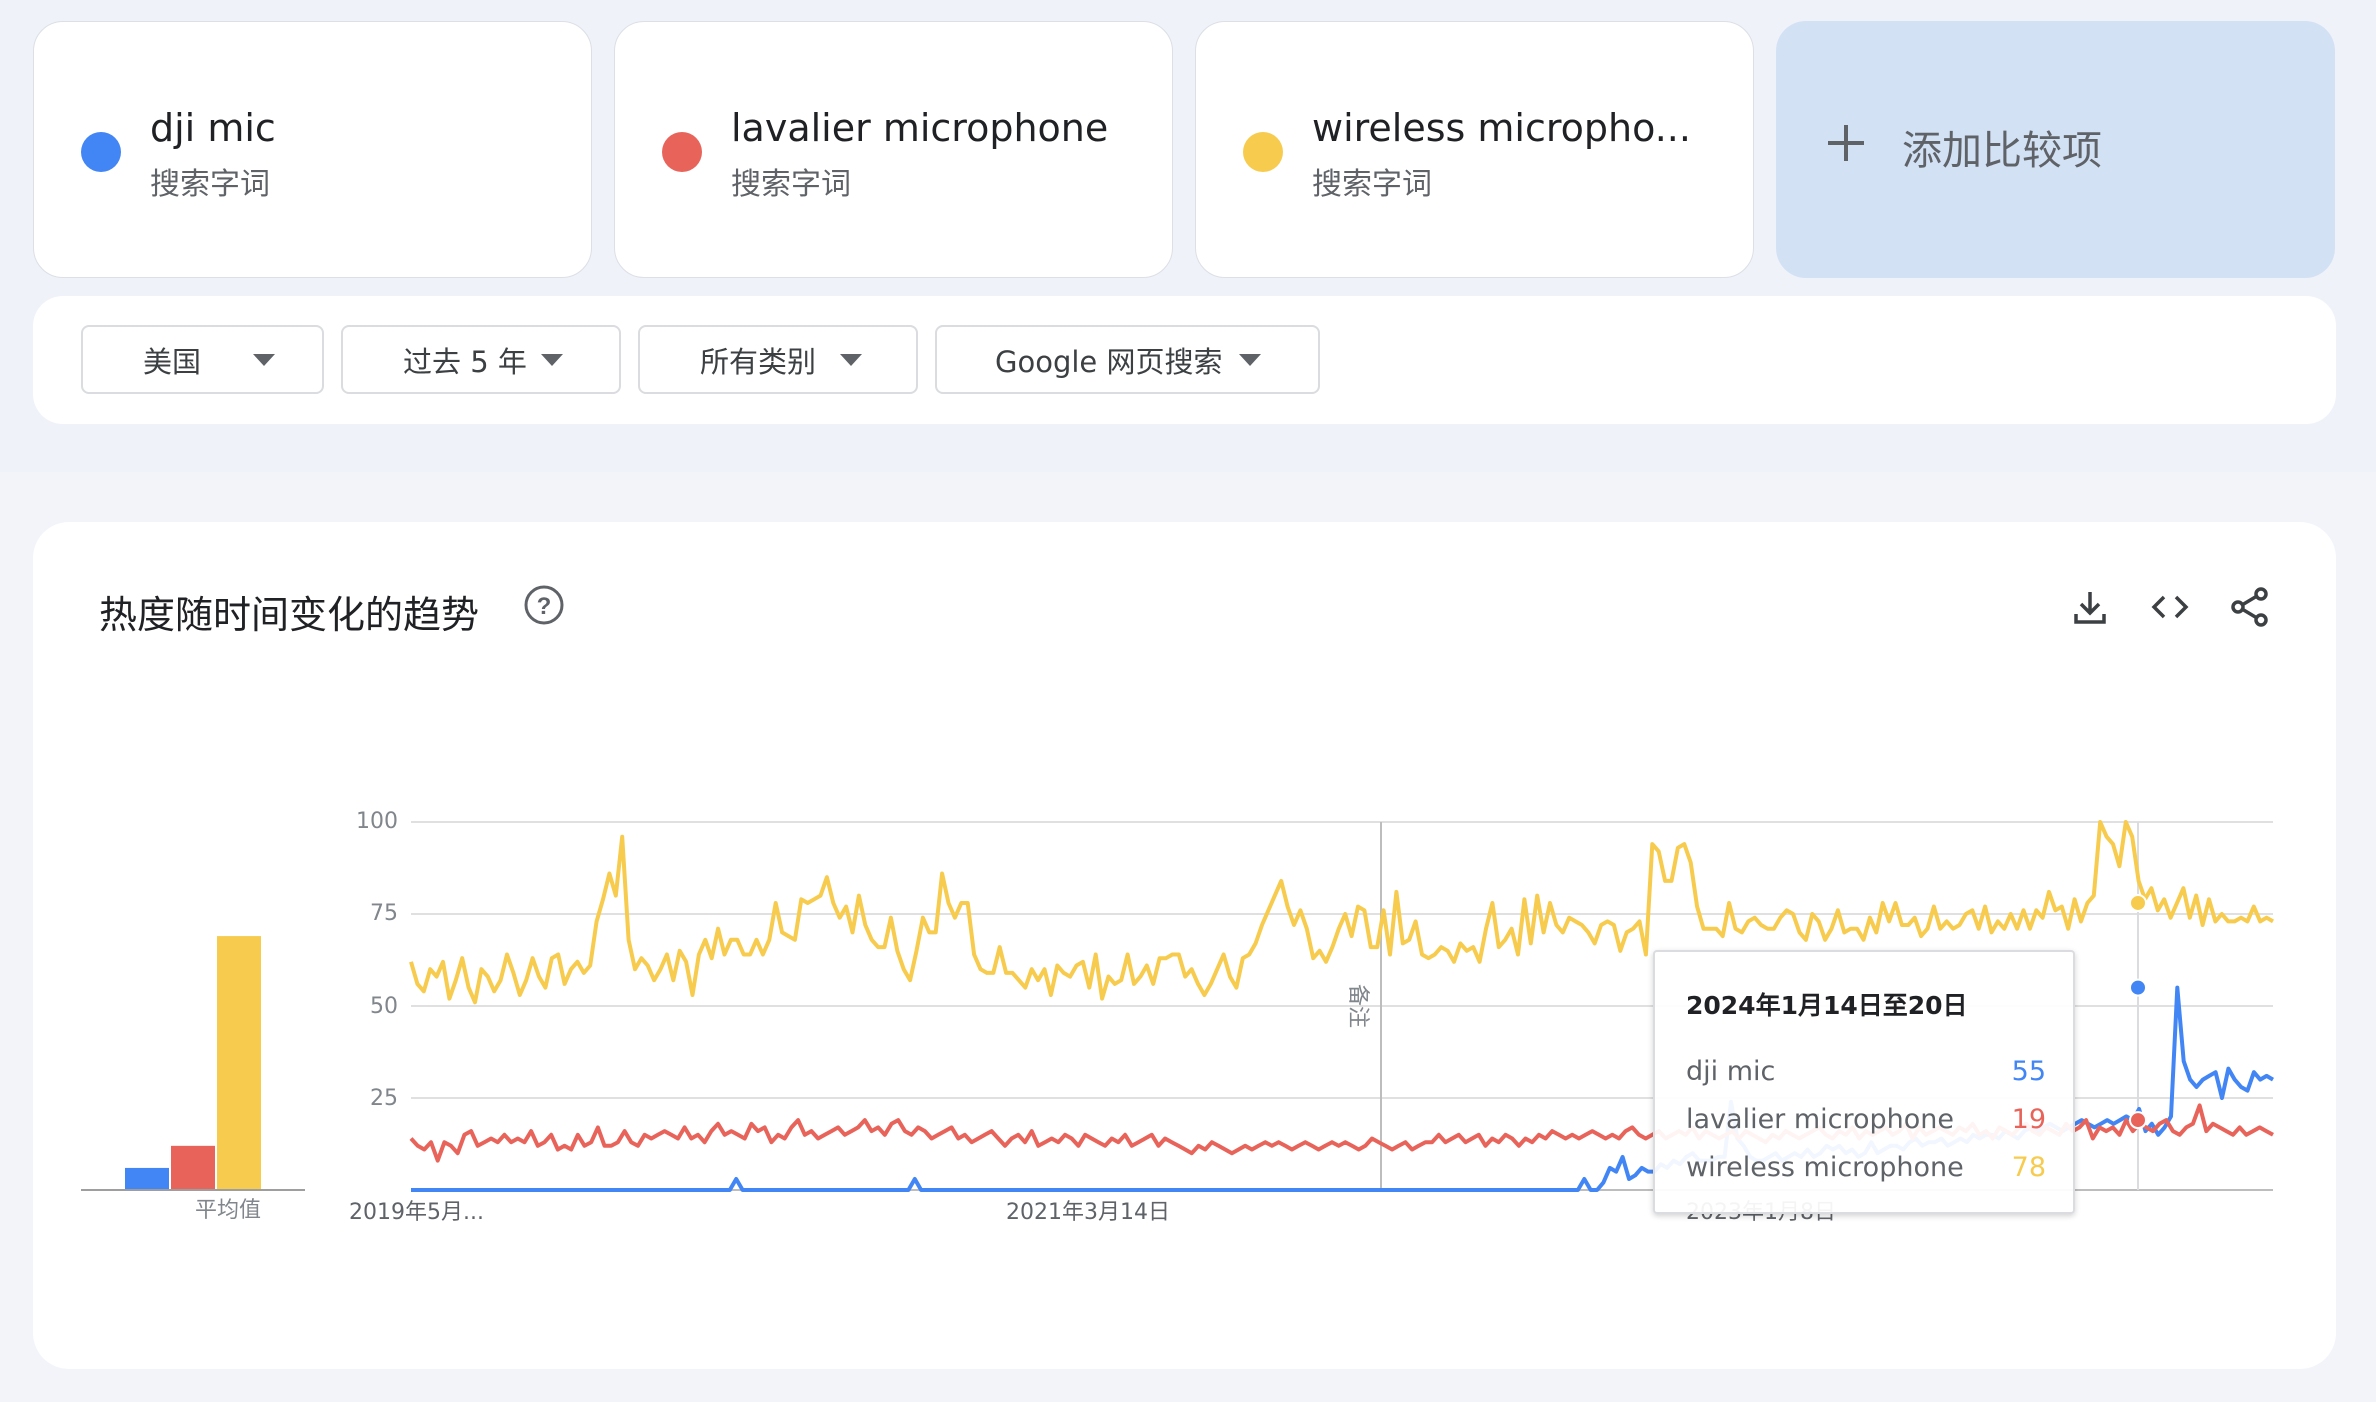 Image resolution: width=2376 pixels, height=1402 pixels. What do you see at coordinates (465, 361) in the screenshot?
I see `time-range-label: 过去 5 年` at bounding box center [465, 361].